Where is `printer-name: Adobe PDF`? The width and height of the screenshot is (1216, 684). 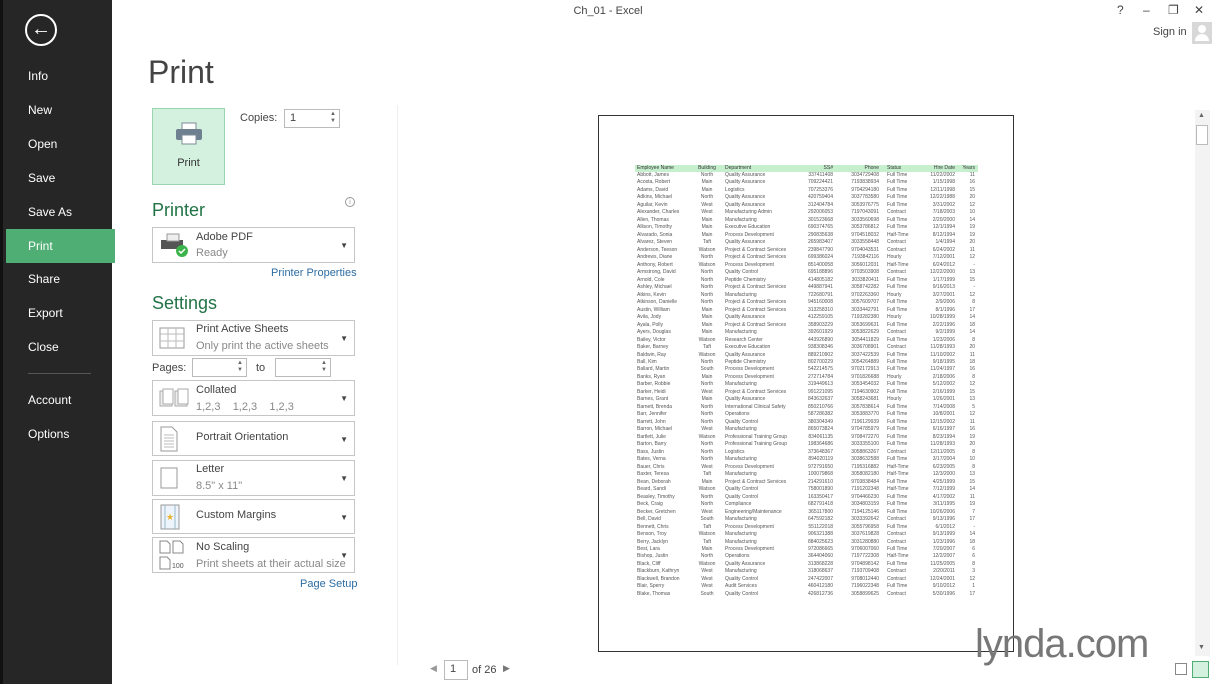 printer-name: Adobe PDF is located at coordinates (224, 237).